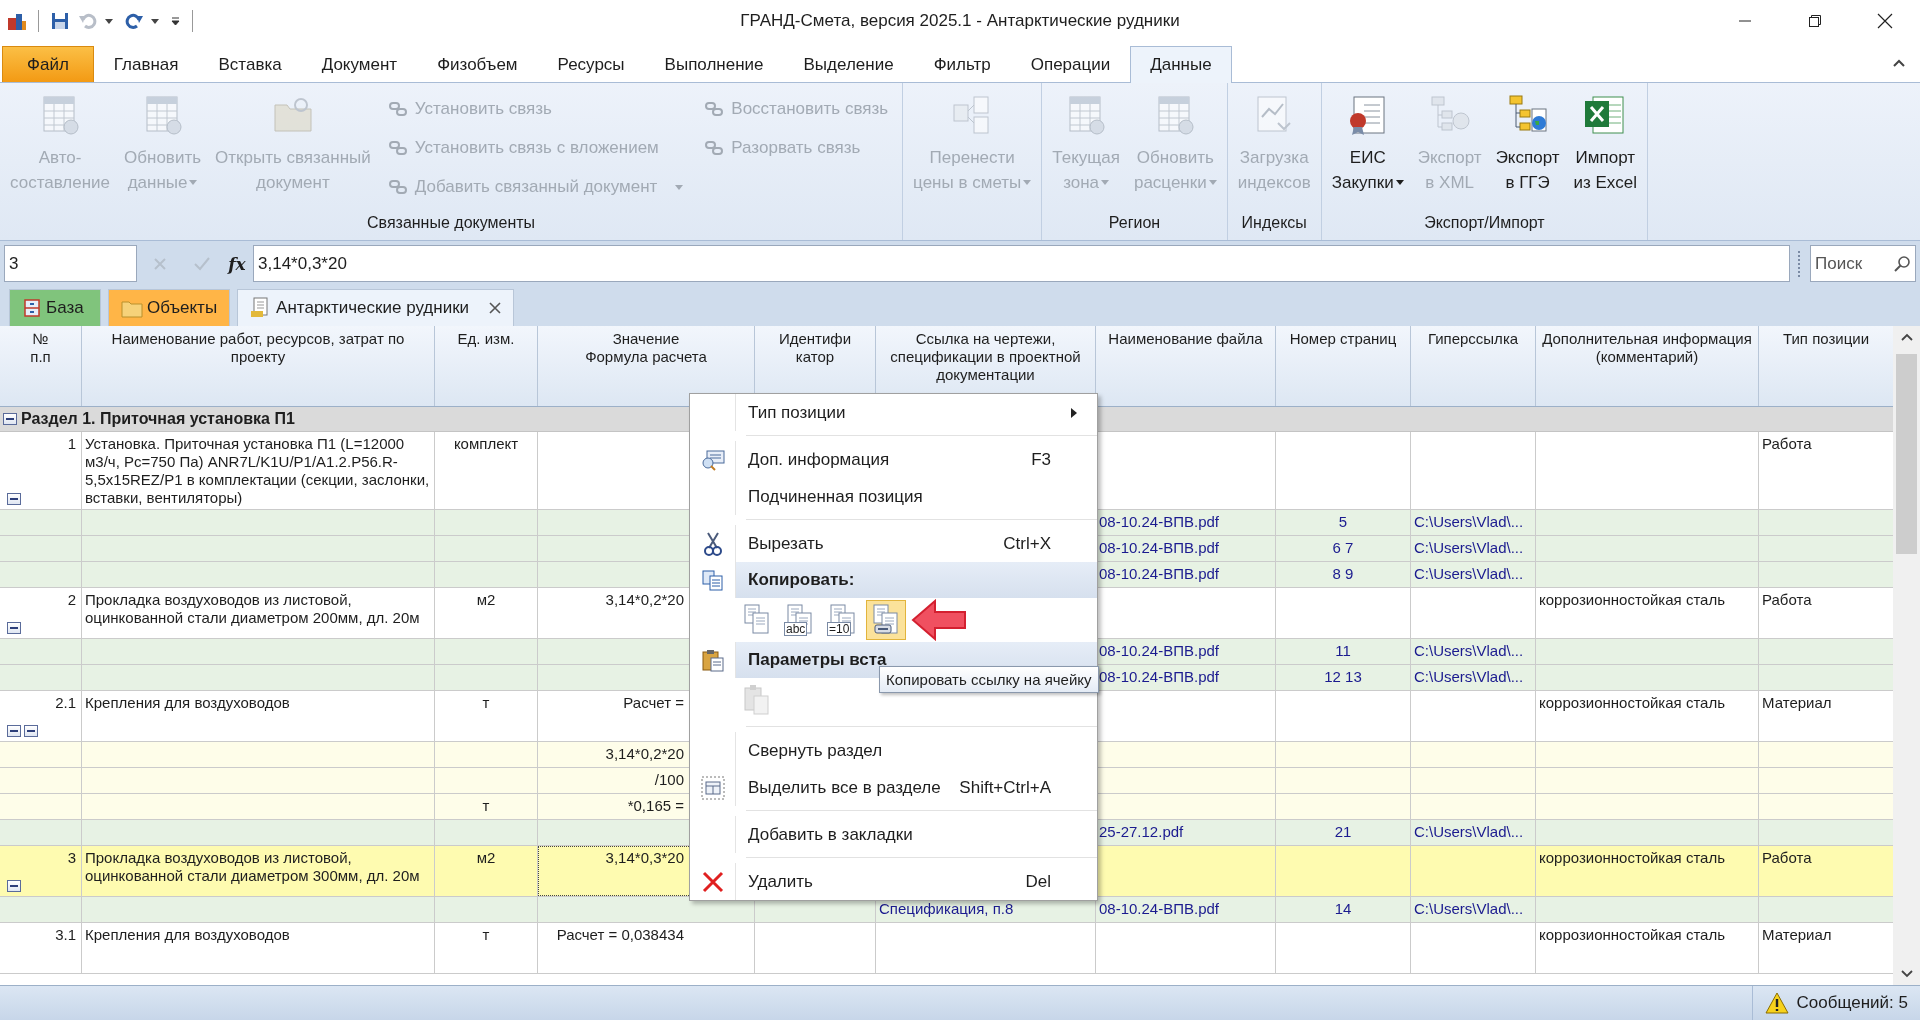 The image size is (1920, 1020). Describe the element at coordinates (916, 580) in the screenshot. I see `menu-section-header: Копировать:` at that location.